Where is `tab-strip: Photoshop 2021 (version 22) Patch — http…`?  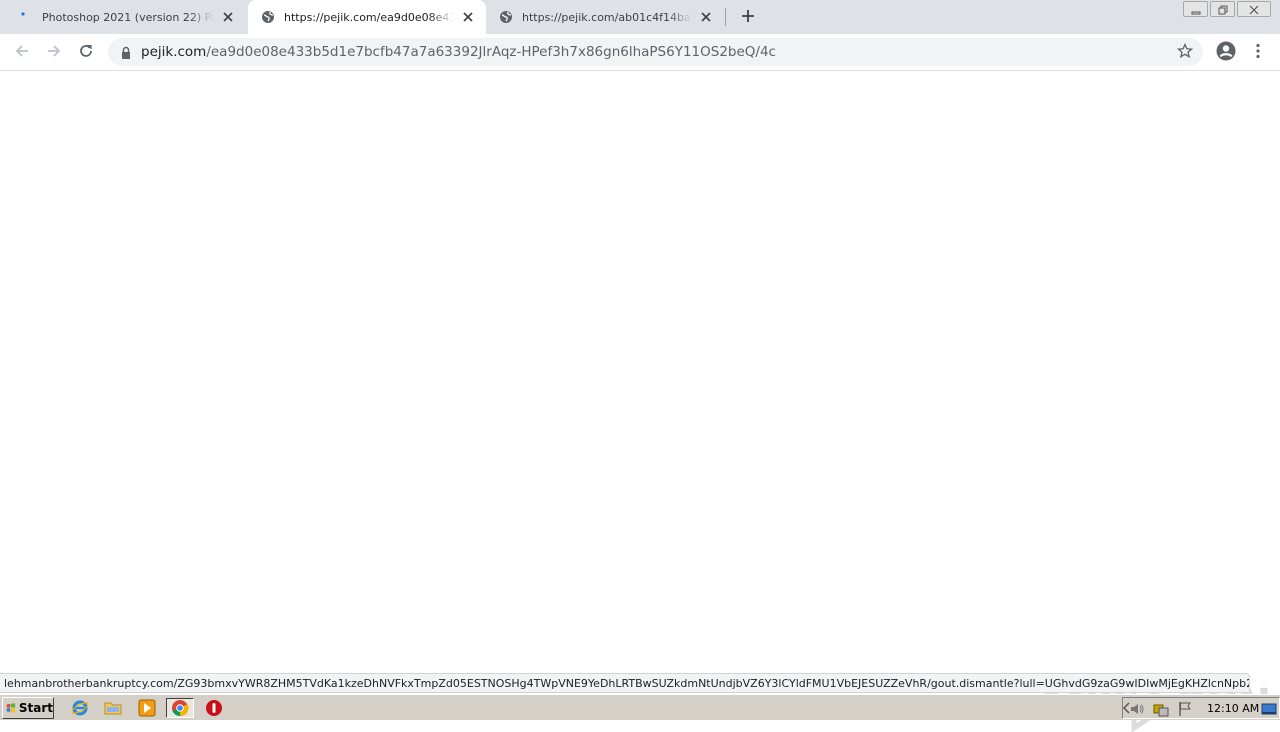
tab-strip: Photoshop 2021 (version 22) Patch — http… is located at coordinates (640, 17).